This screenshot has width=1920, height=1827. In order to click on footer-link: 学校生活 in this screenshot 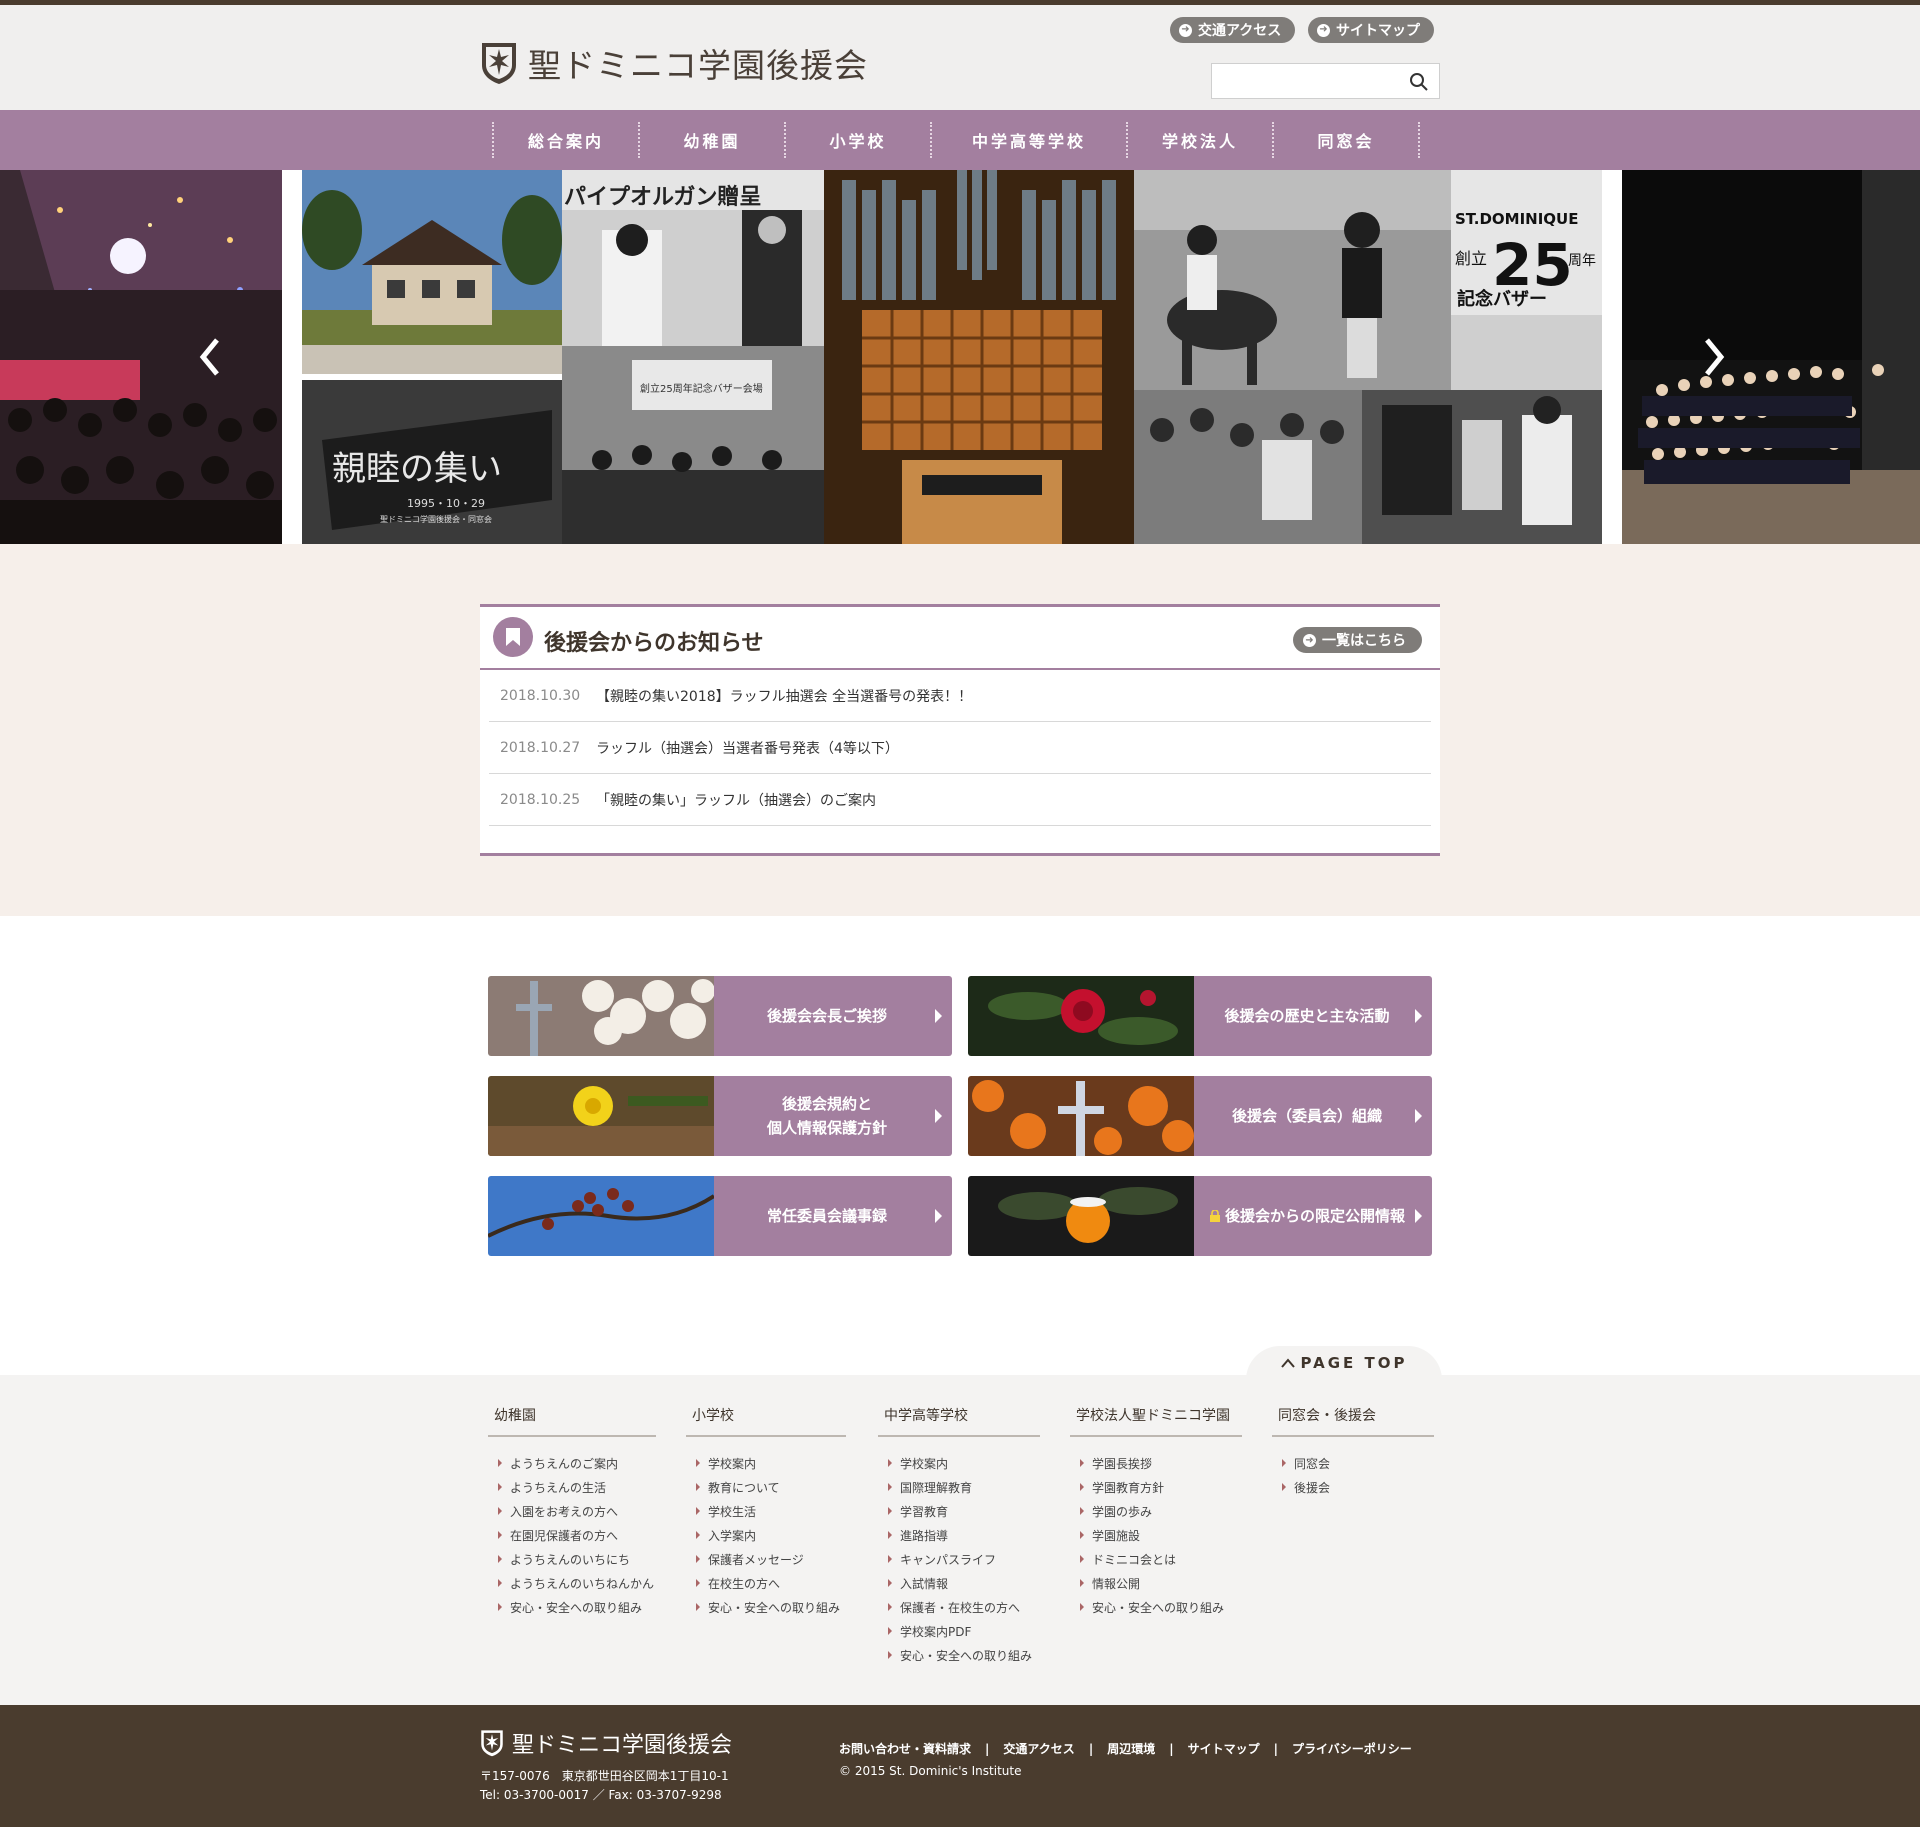, I will do `click(771, 1511)`.